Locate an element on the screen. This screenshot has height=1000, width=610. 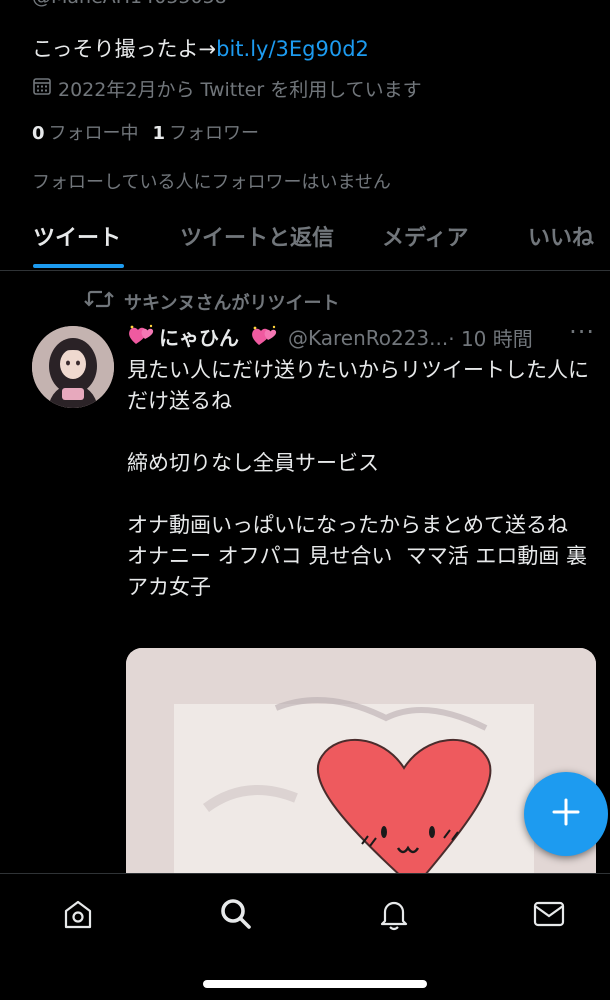
profile-tabs: ツイート ツイートと返信 メディア いいね is located at coordinates (305, 240).